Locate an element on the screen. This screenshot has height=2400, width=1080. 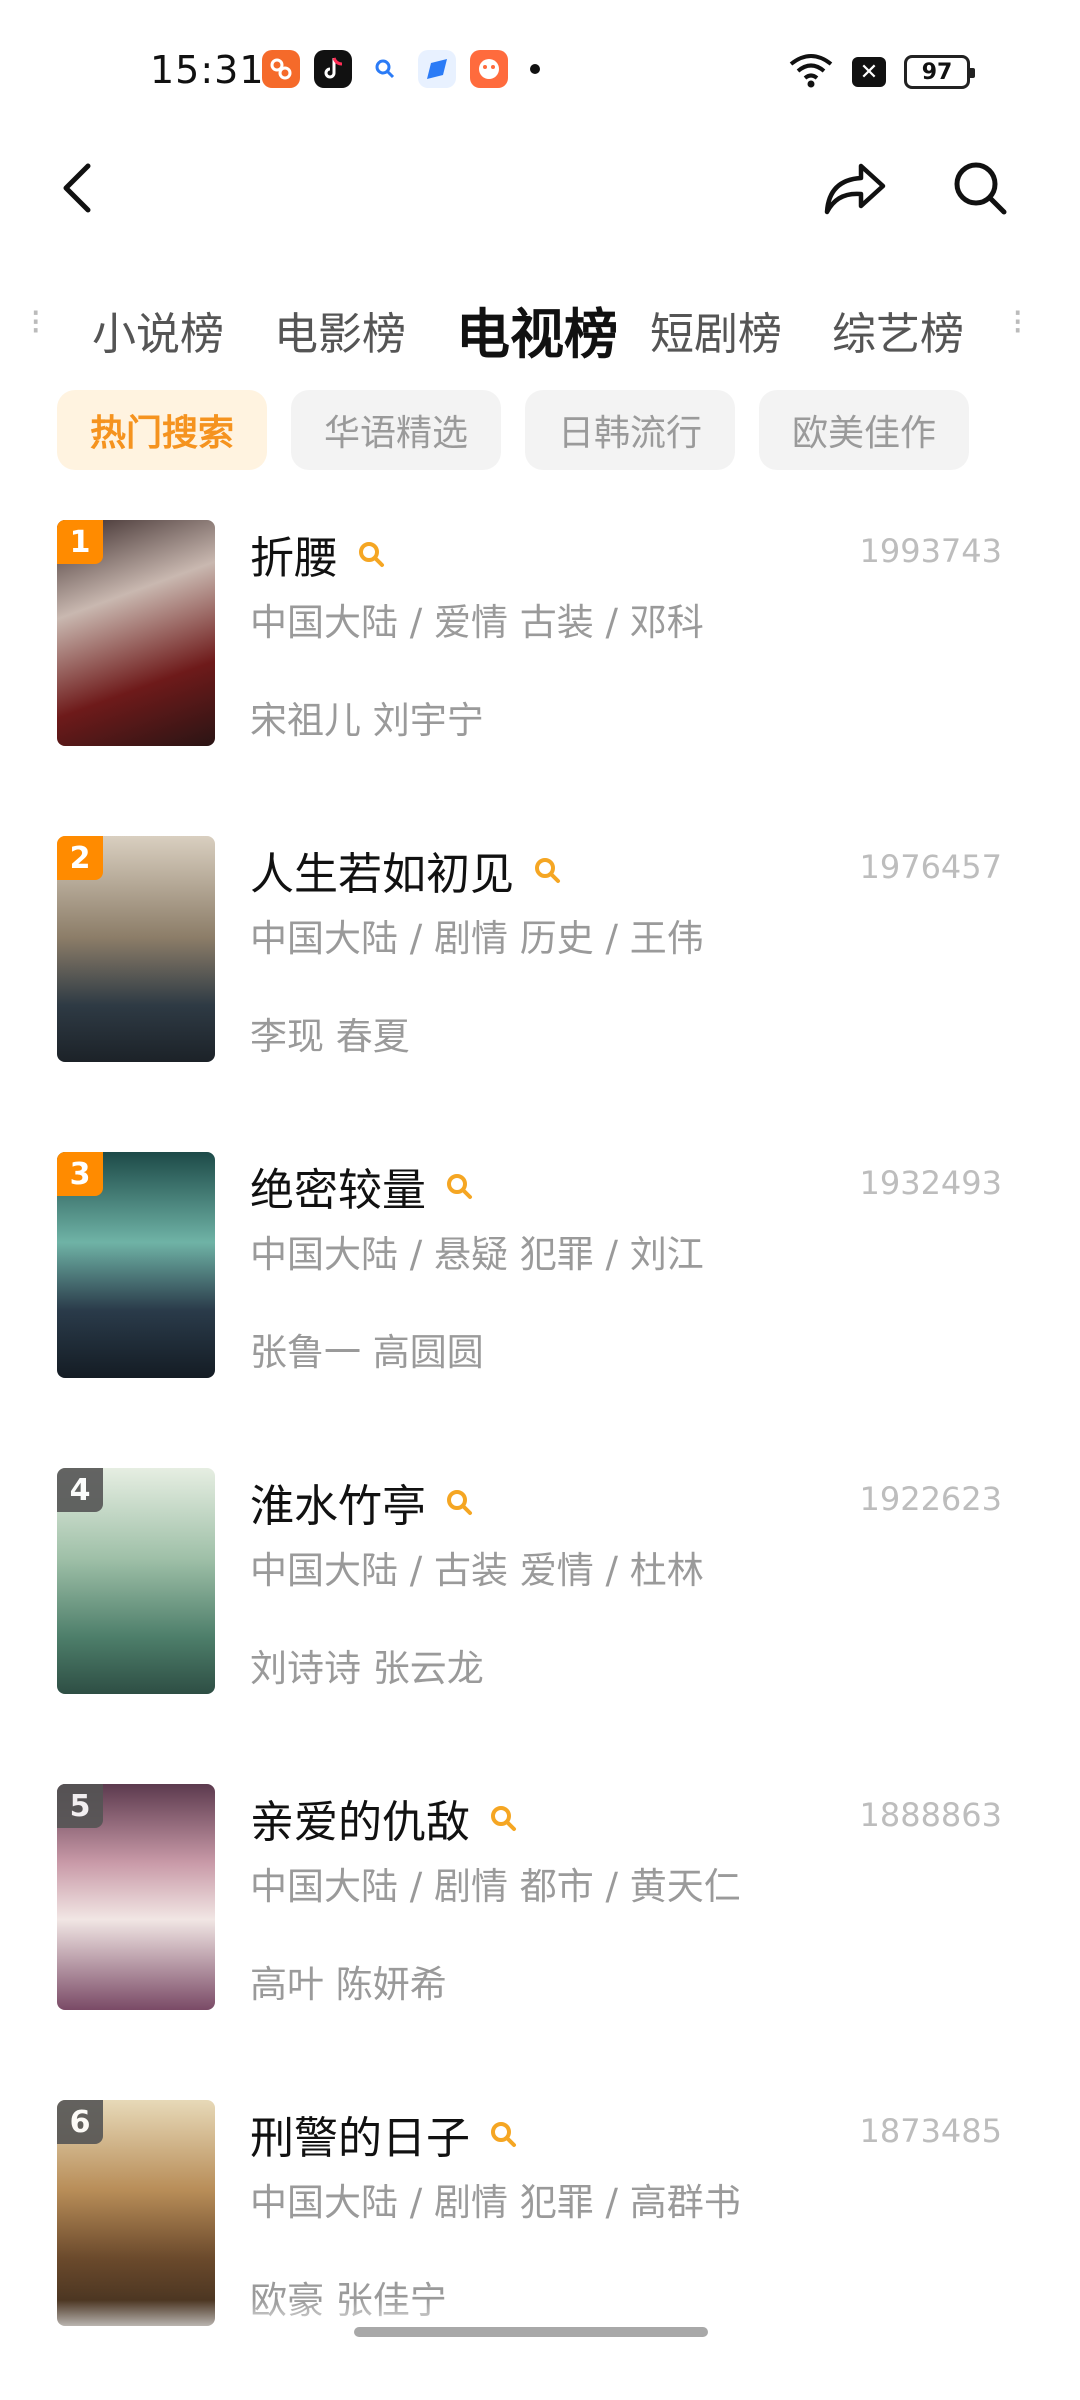
show-meta: 中国大陆 / 古装 爱情 / 杜林 is located at coordinates (477, 1570).